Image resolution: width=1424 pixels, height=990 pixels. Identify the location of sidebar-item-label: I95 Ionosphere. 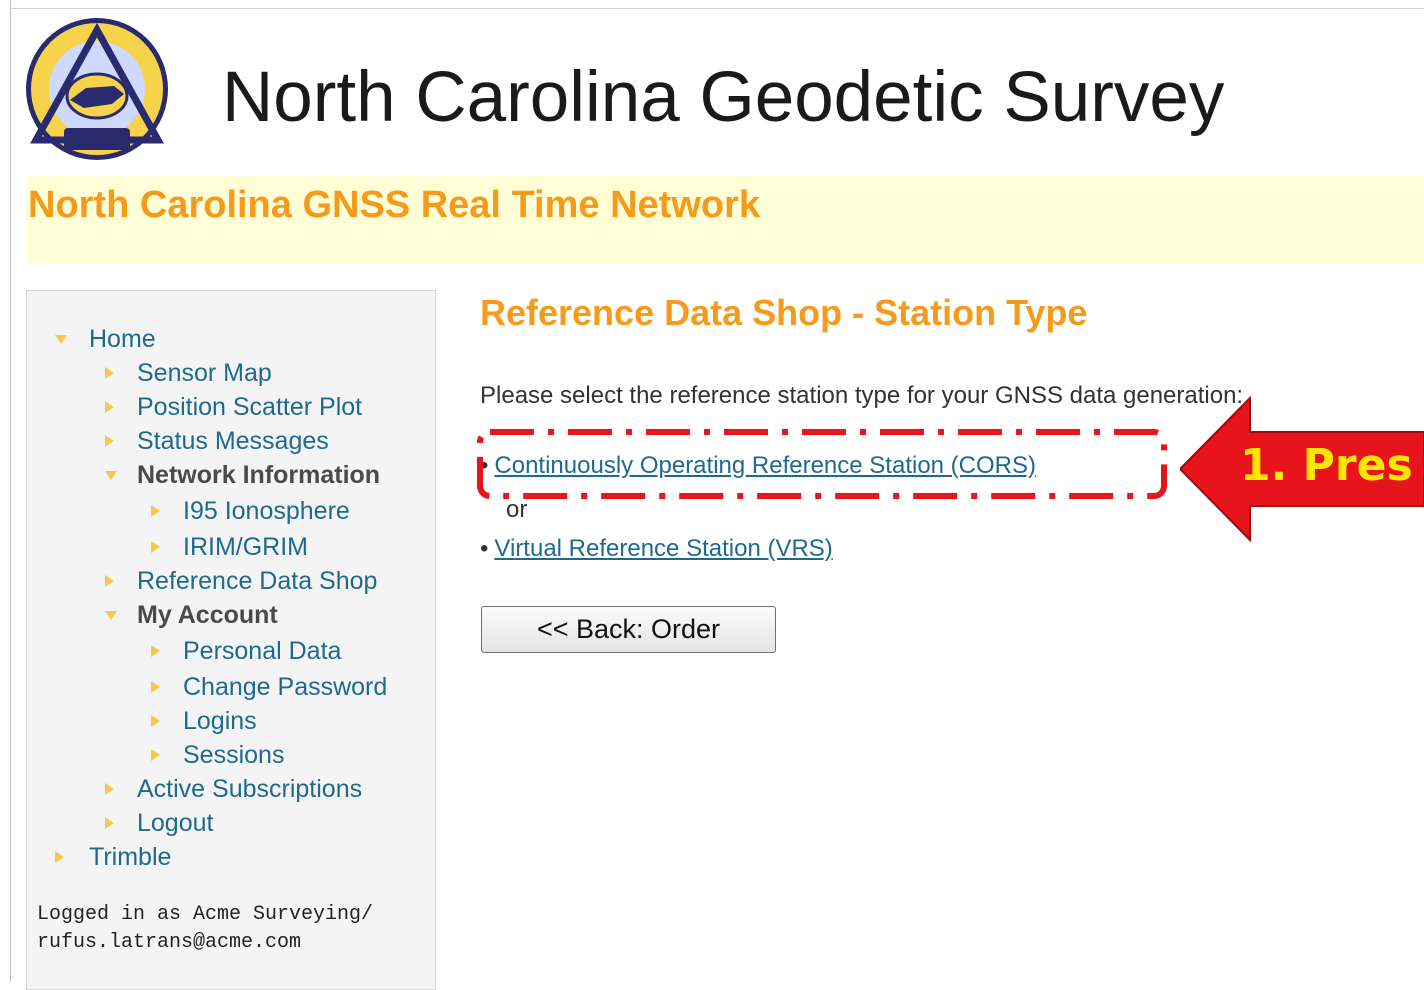
(266, 511).